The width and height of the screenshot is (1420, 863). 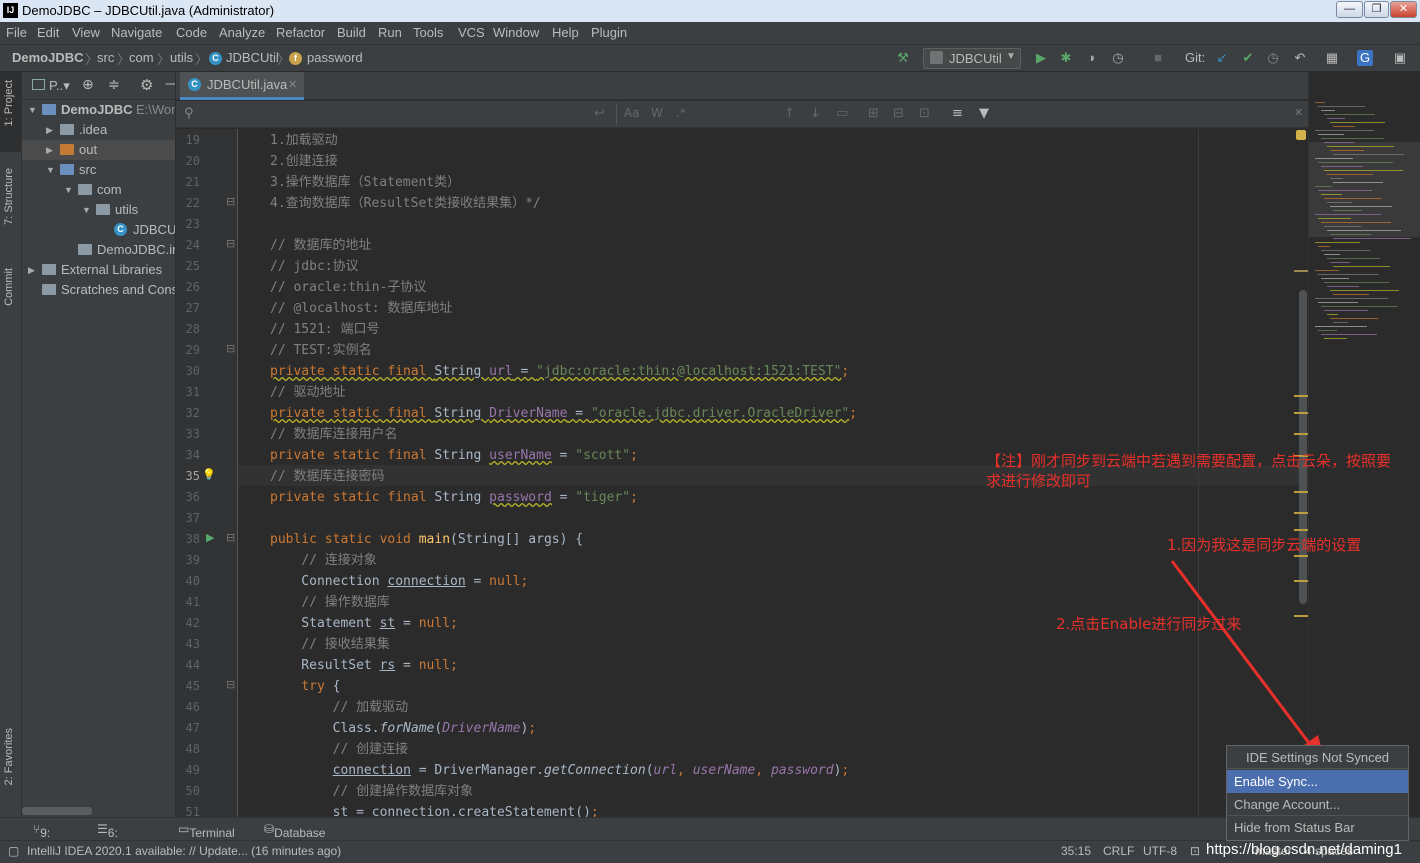 What do you see at coordinates (399, 581) in the screenshot?
I see `code-line: Connection connection = null;` at bounding box center [399, 581].